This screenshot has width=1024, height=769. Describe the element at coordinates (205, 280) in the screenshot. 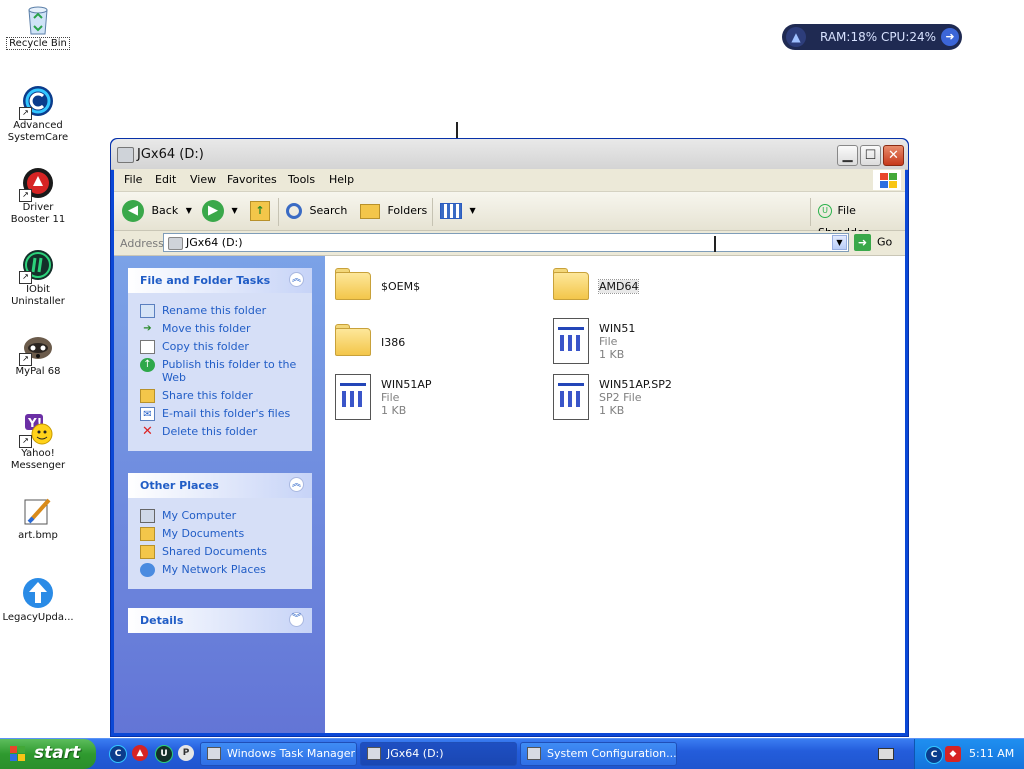

I see `panel-title: File and Folder Tasks` at that location.